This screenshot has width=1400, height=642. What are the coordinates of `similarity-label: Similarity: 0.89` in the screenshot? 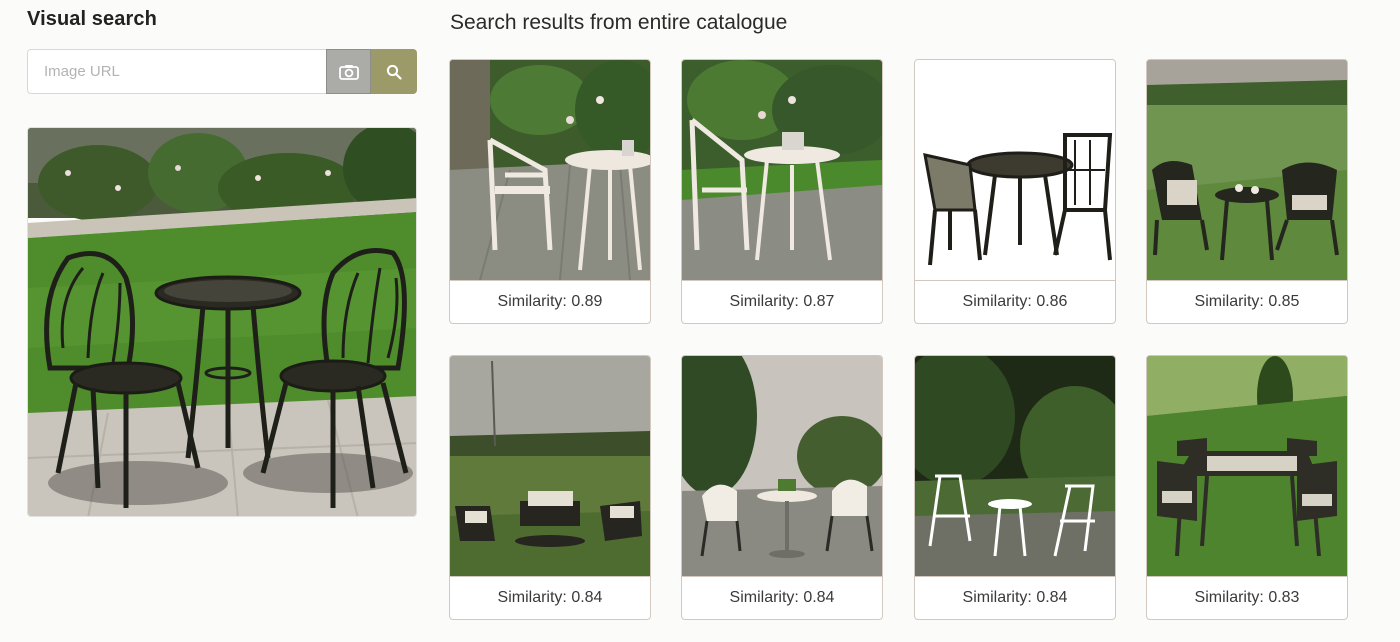 It's located at (550, 301).